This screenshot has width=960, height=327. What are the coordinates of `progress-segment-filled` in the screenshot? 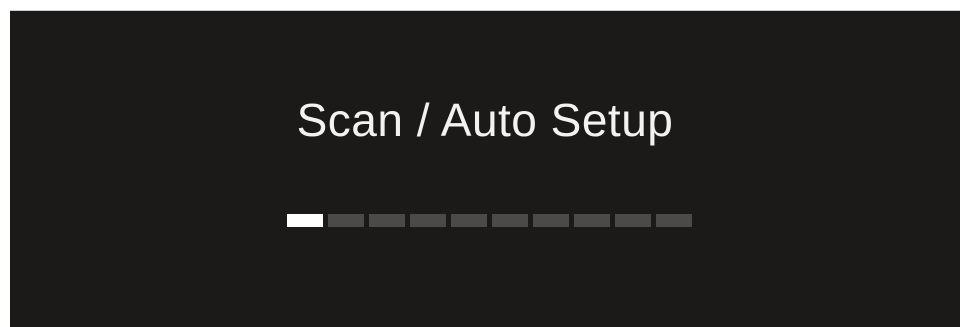 It's located at (305, 220).